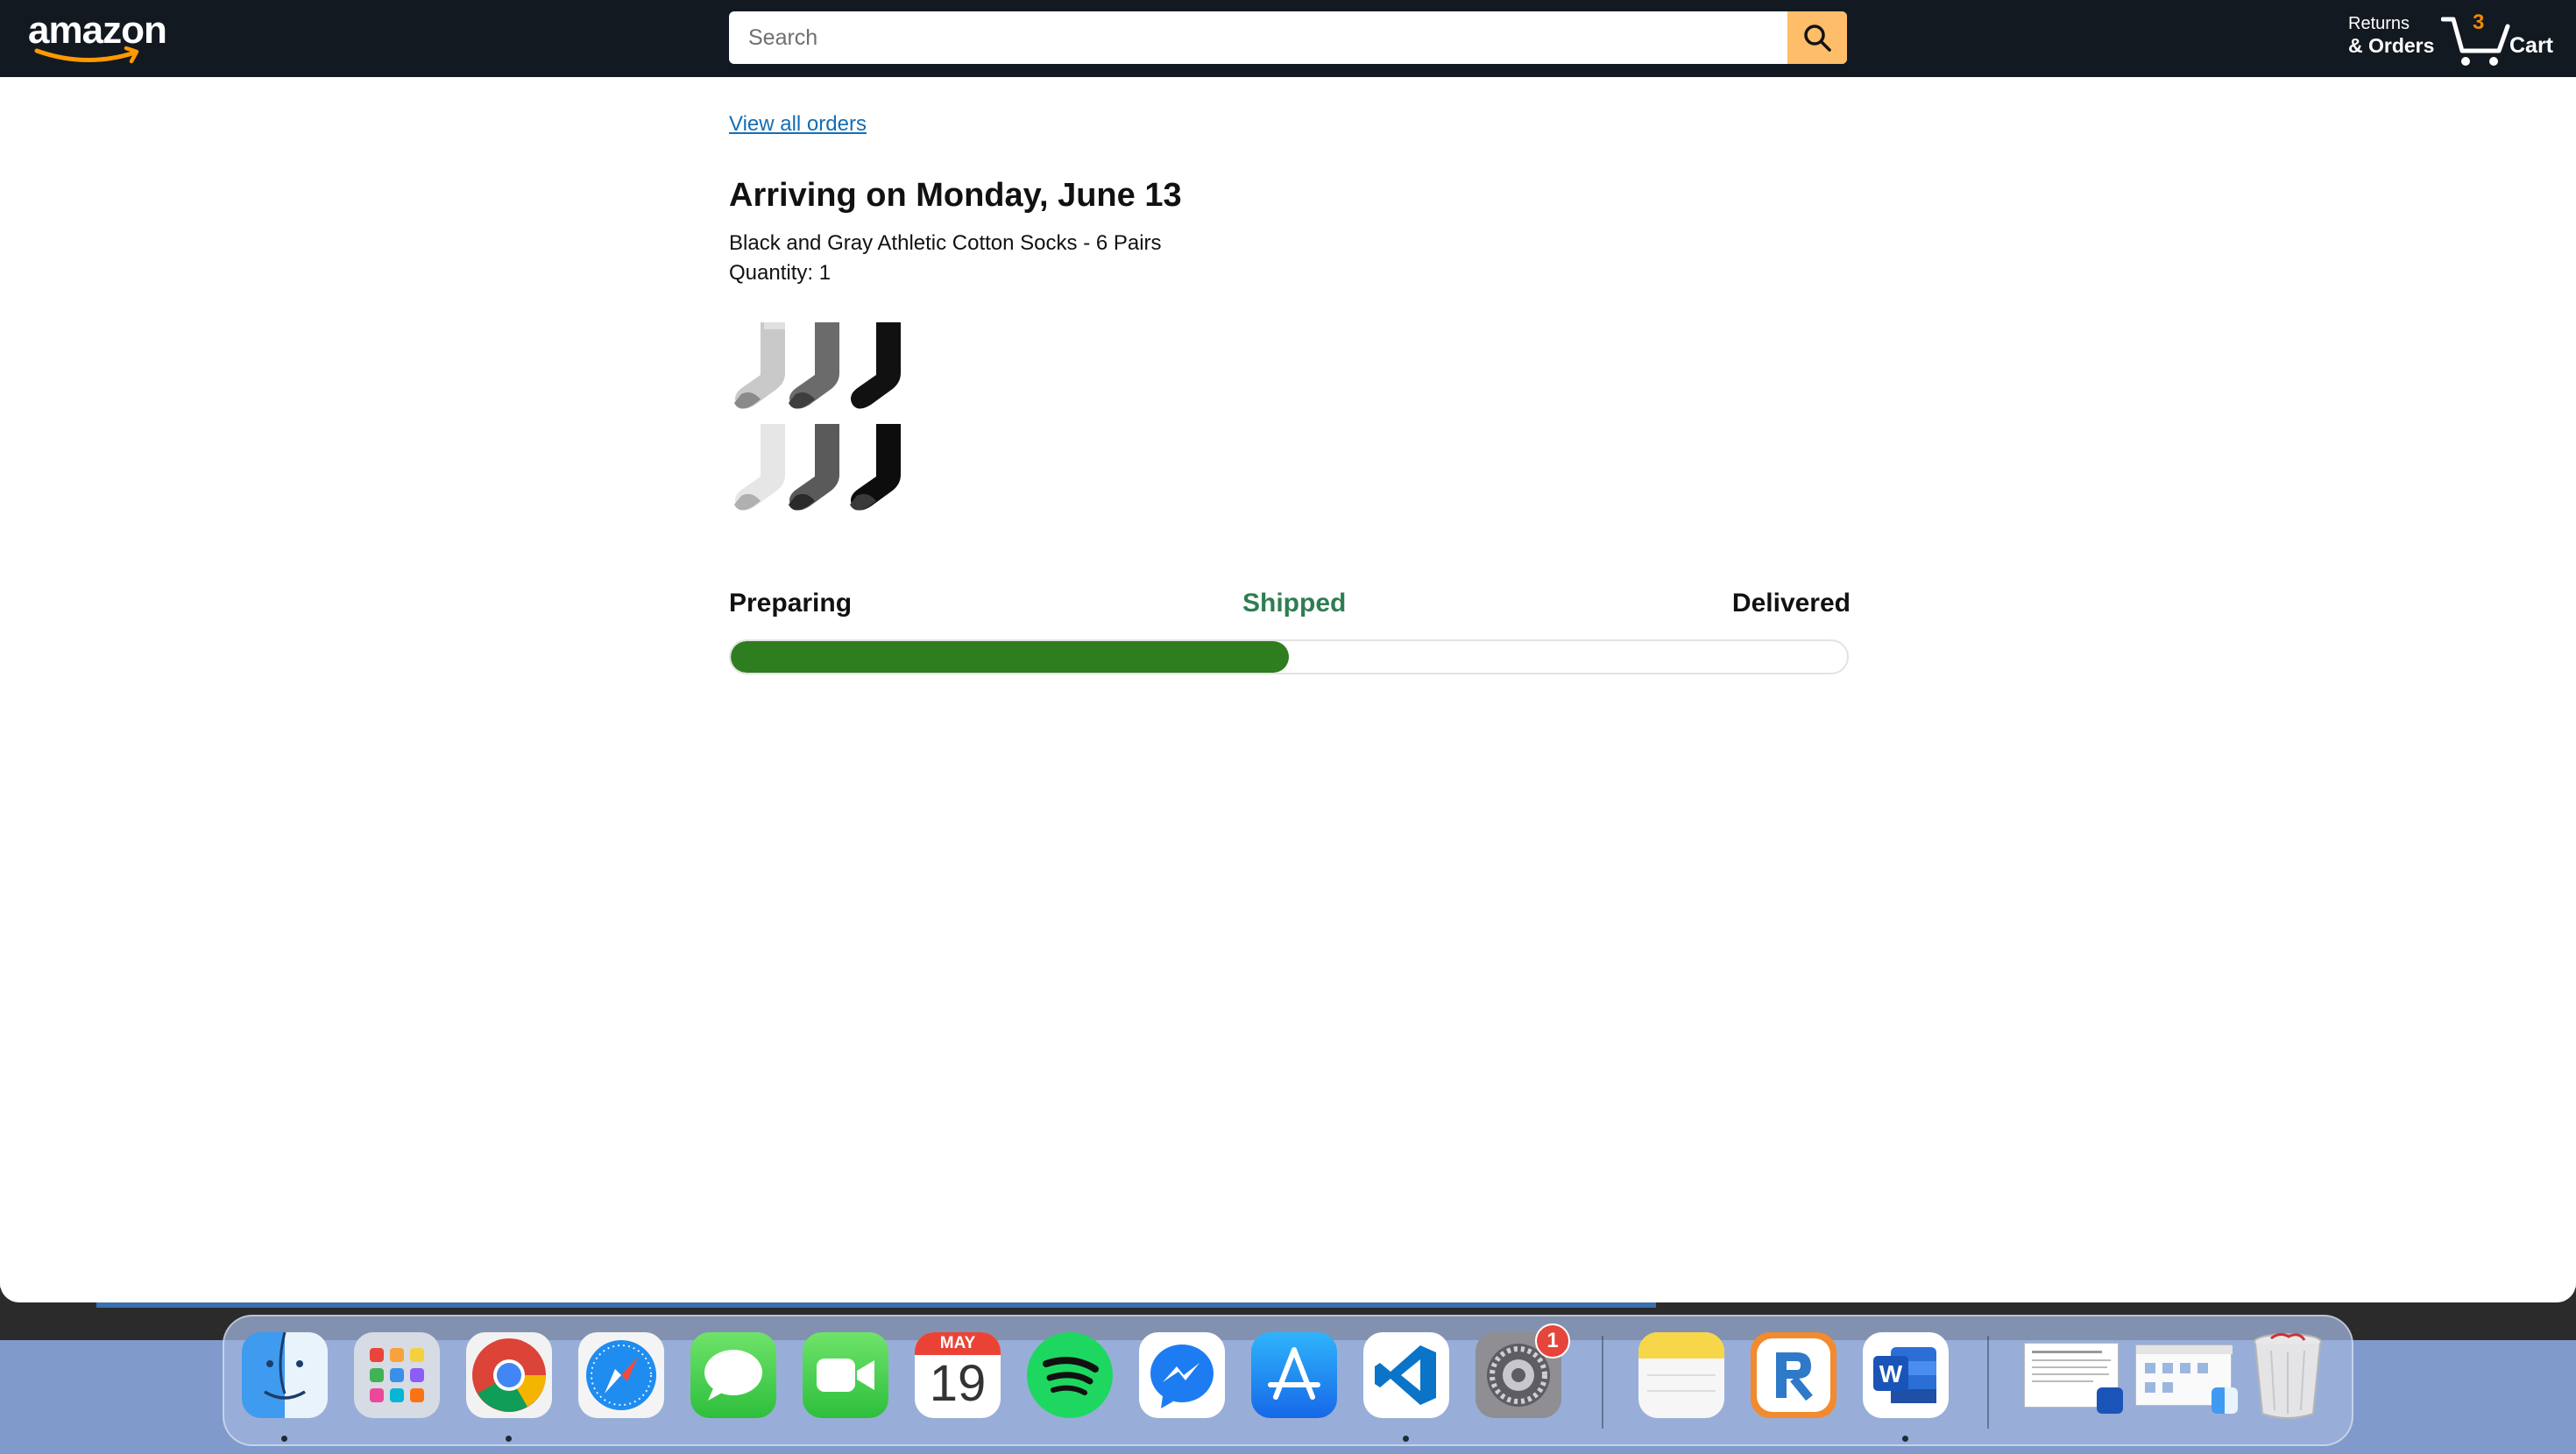 The width and height of the screenshot is (2576, 1454). I want to click on messenger-icon, so click(1182, 1375).